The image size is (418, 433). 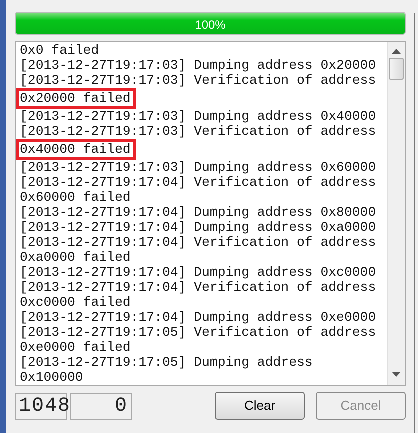 I want to click on log-line: 0xe0000 failed, so click(x=75, y=347).